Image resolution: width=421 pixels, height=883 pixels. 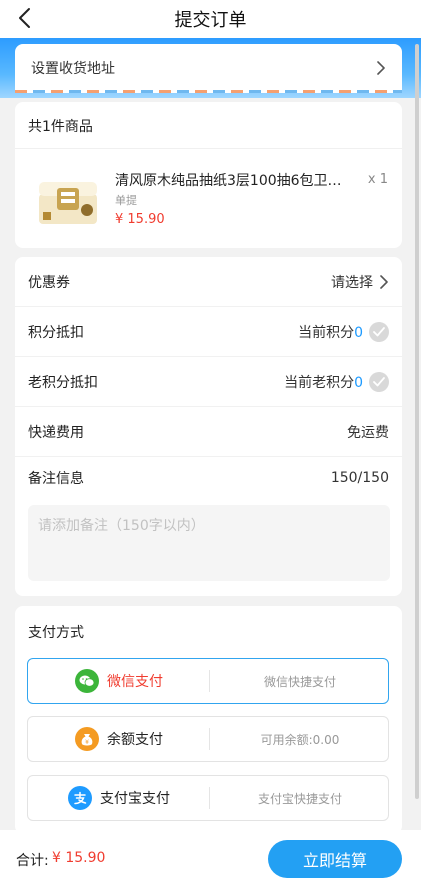 I want to click on old-points-label: 老积分抵扣, so click(x=63, y=382).